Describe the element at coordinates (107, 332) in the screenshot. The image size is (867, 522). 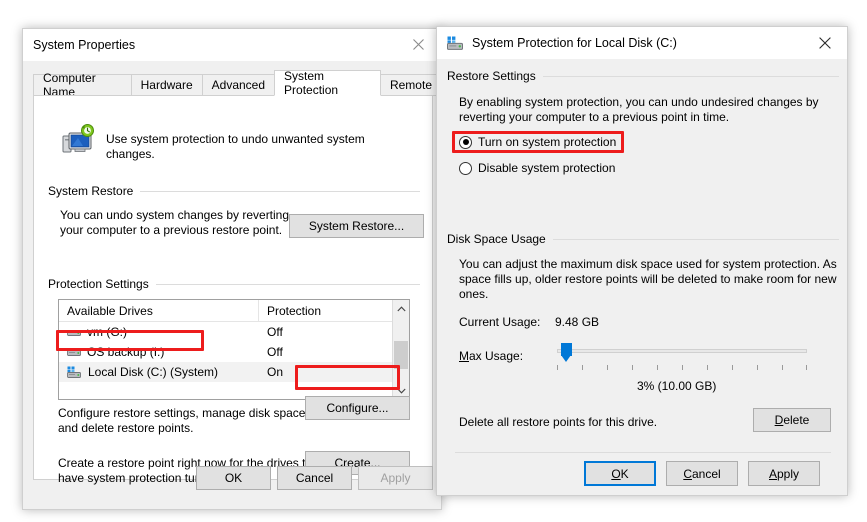
I see `drive-label: vm (G:)` at that location.